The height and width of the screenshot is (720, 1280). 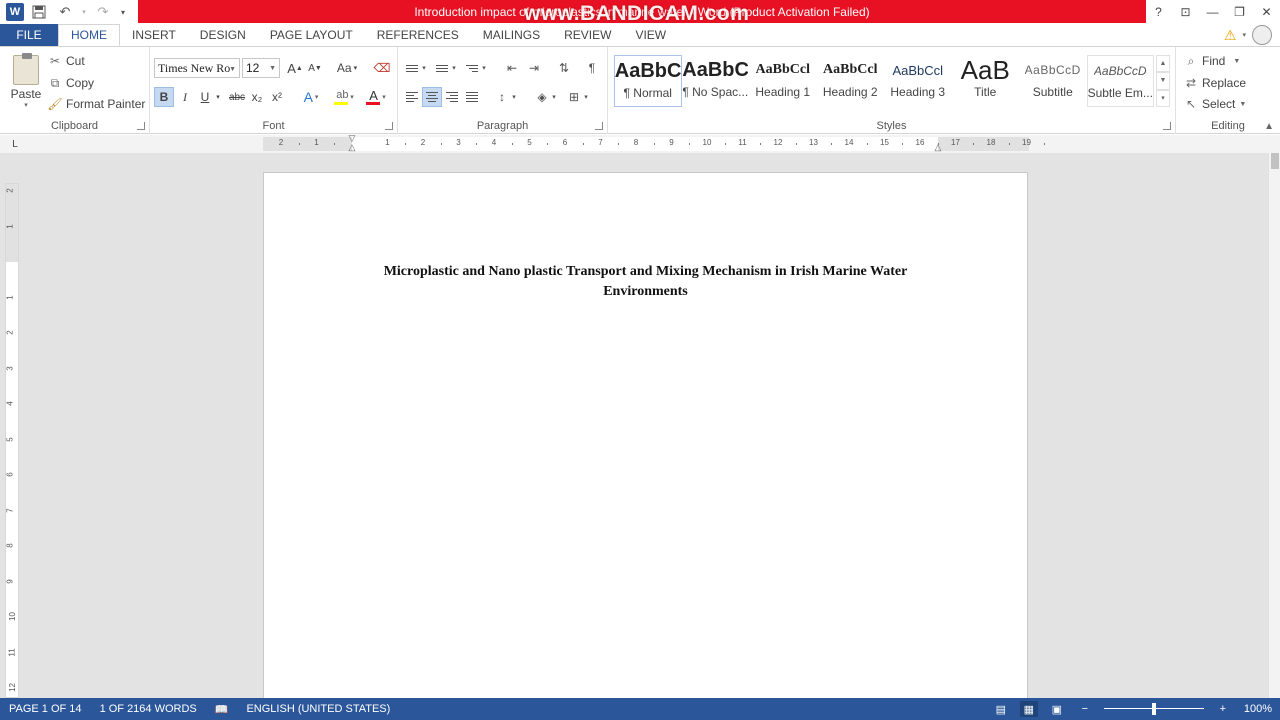 I want to click on clipboard-launcher-icon, so click(x=141, y=126).